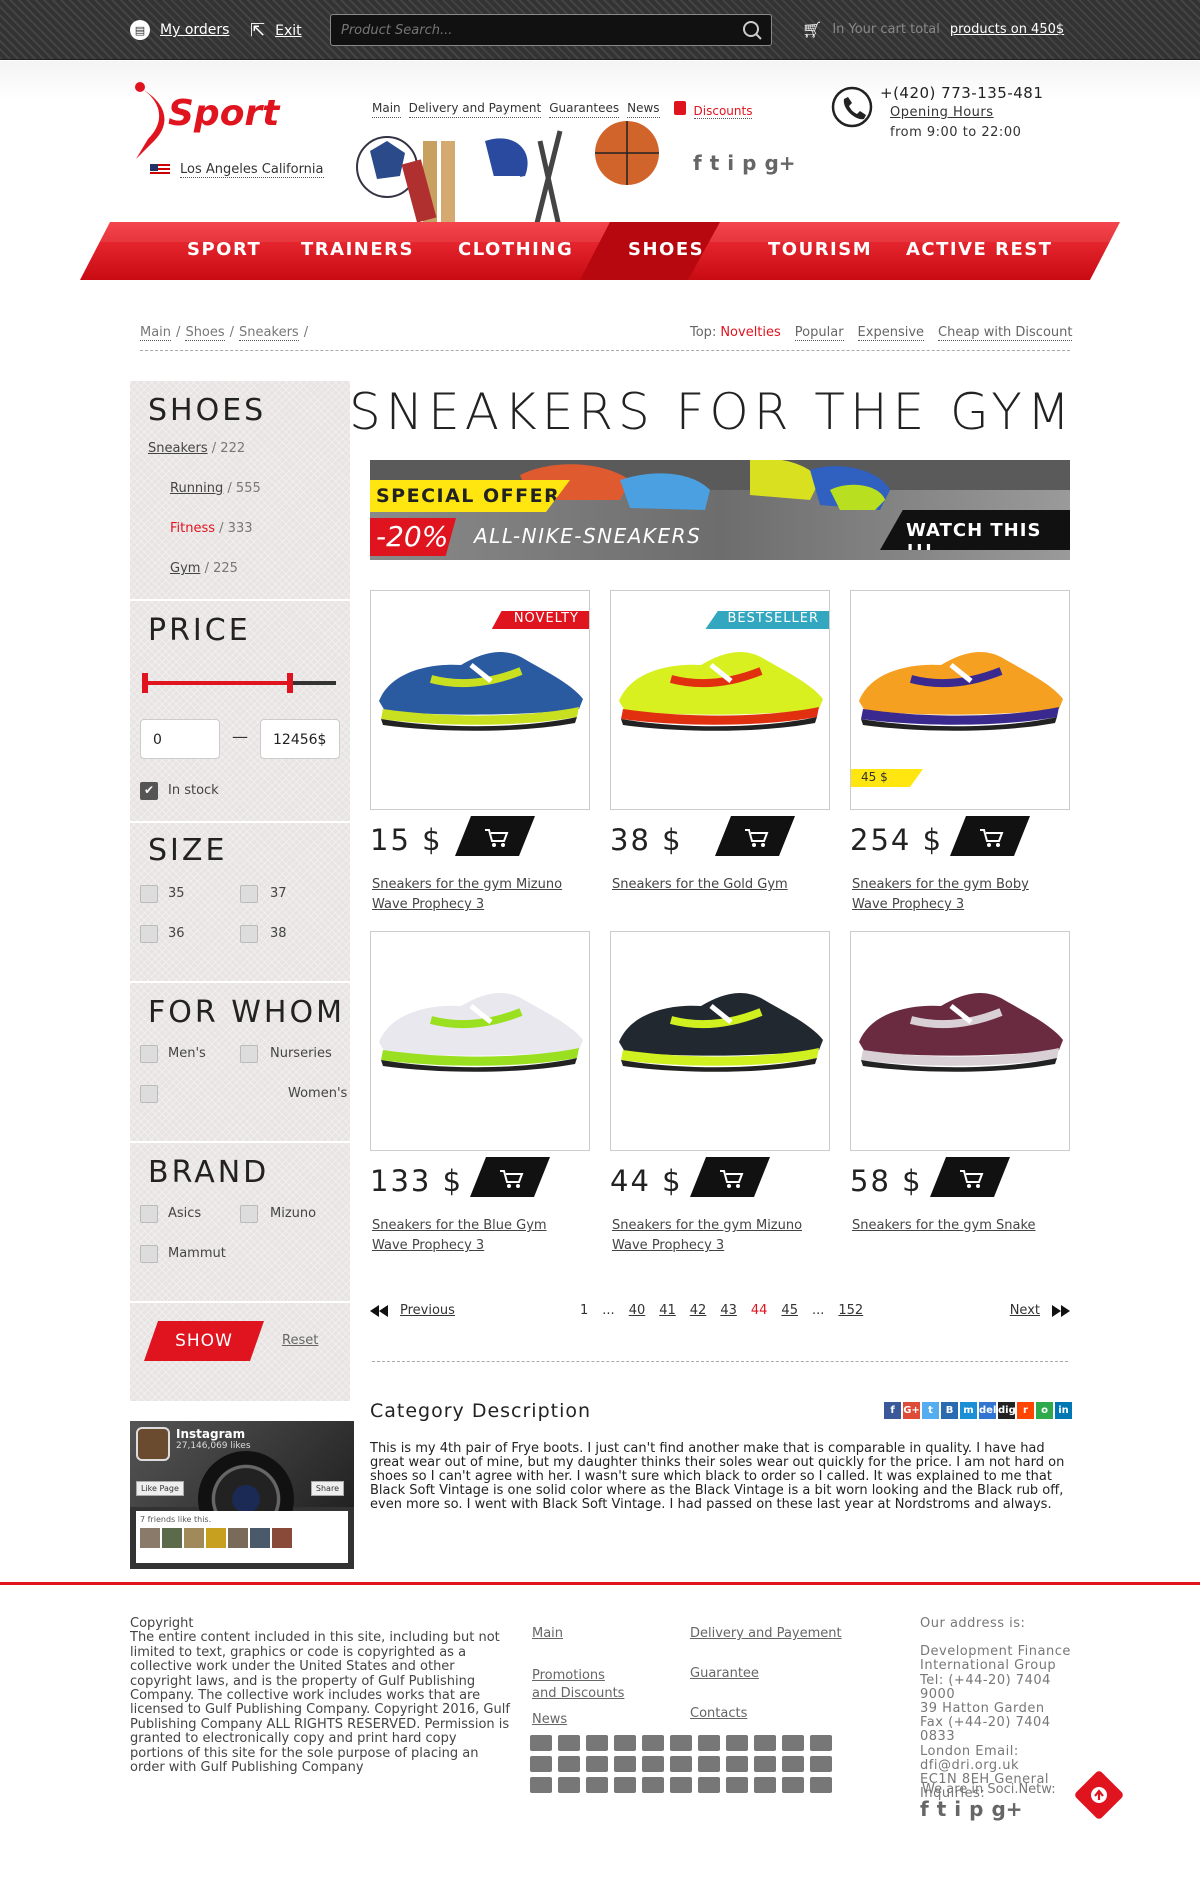 The image size is (1200, 1880). I want to click on cart-total-link: products on 450$, so click(1007, 29).